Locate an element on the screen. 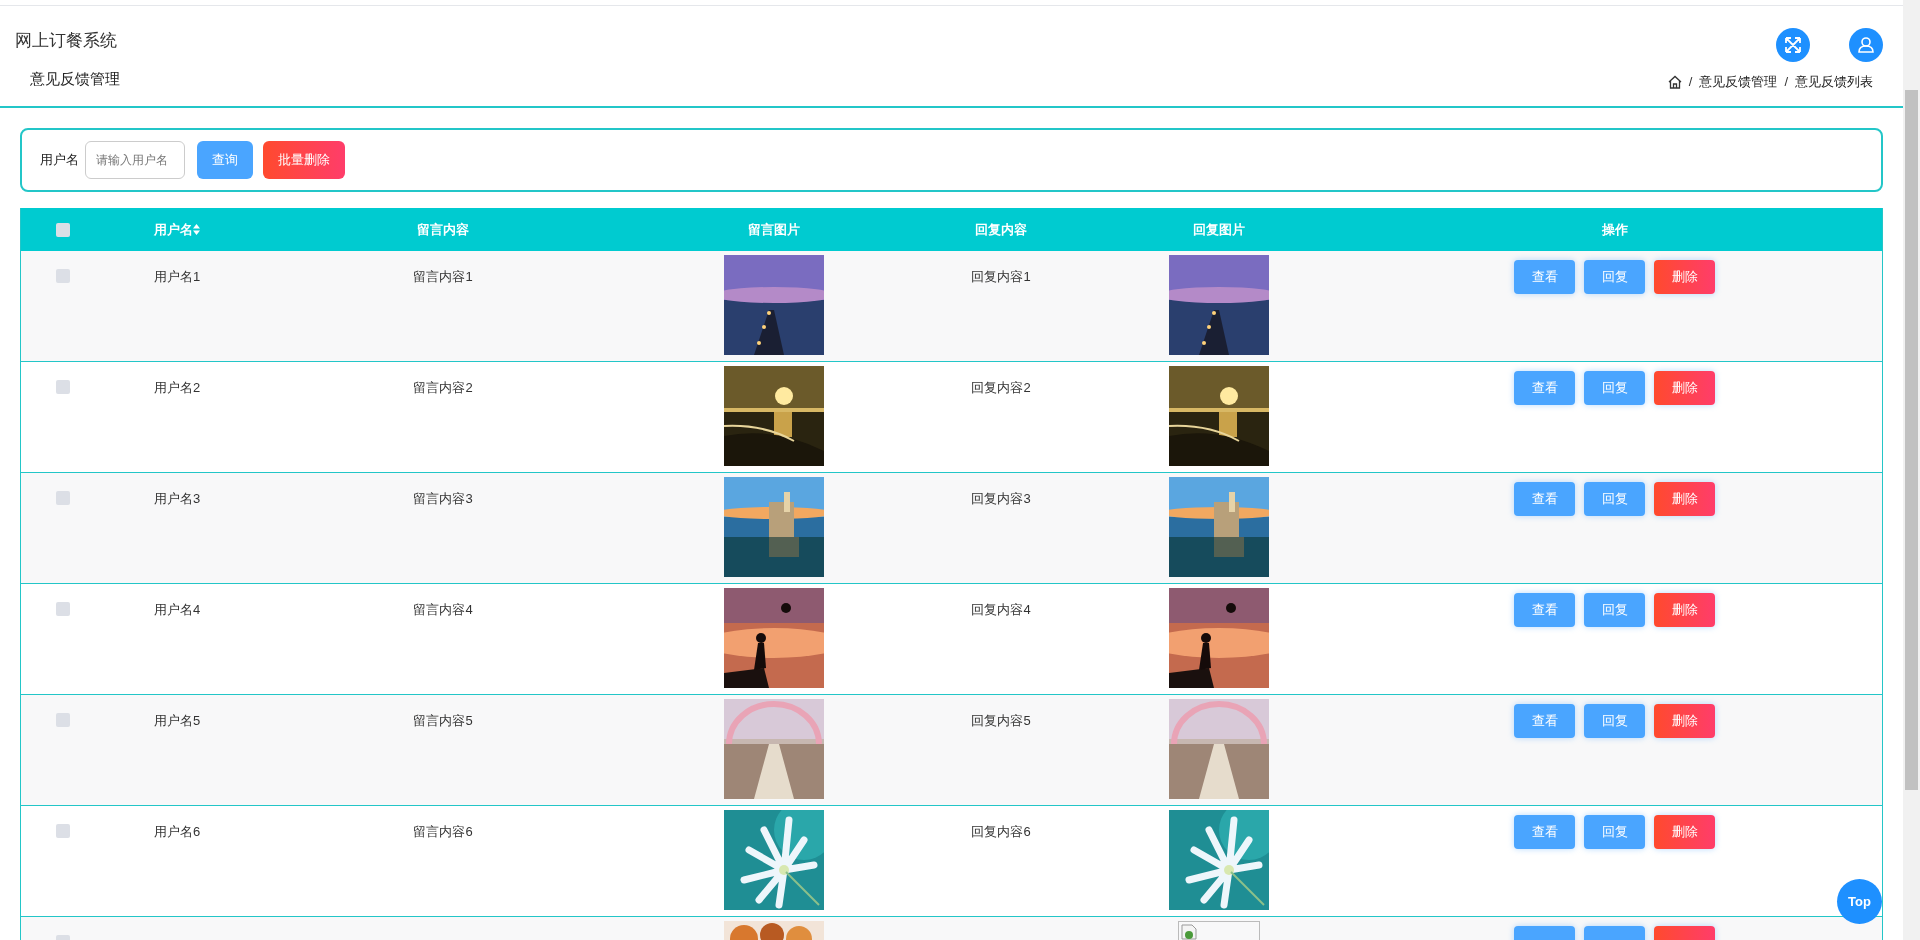 The image size is (1920, 940). column-header: 留言图片 is located at coordinates (774, 229).